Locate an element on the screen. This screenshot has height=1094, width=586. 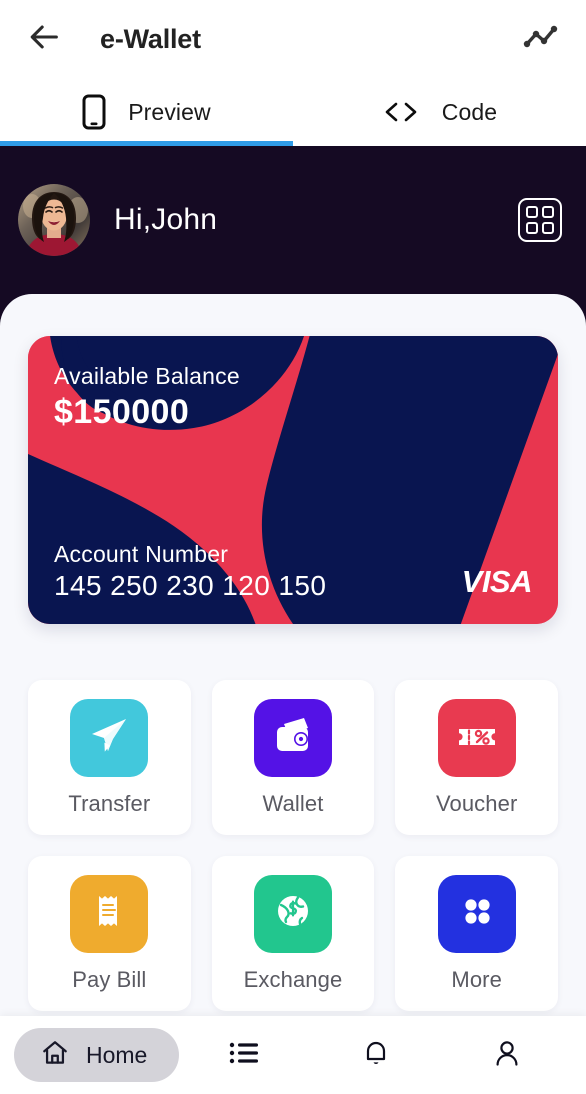
tab-preview: Preview is located at coordinates (146, 112).